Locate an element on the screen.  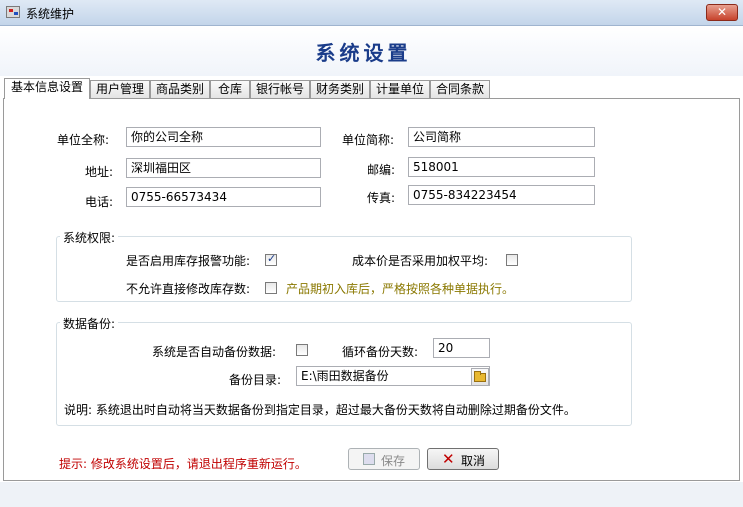
browse-folder-button is located at coordinates (480, 377).